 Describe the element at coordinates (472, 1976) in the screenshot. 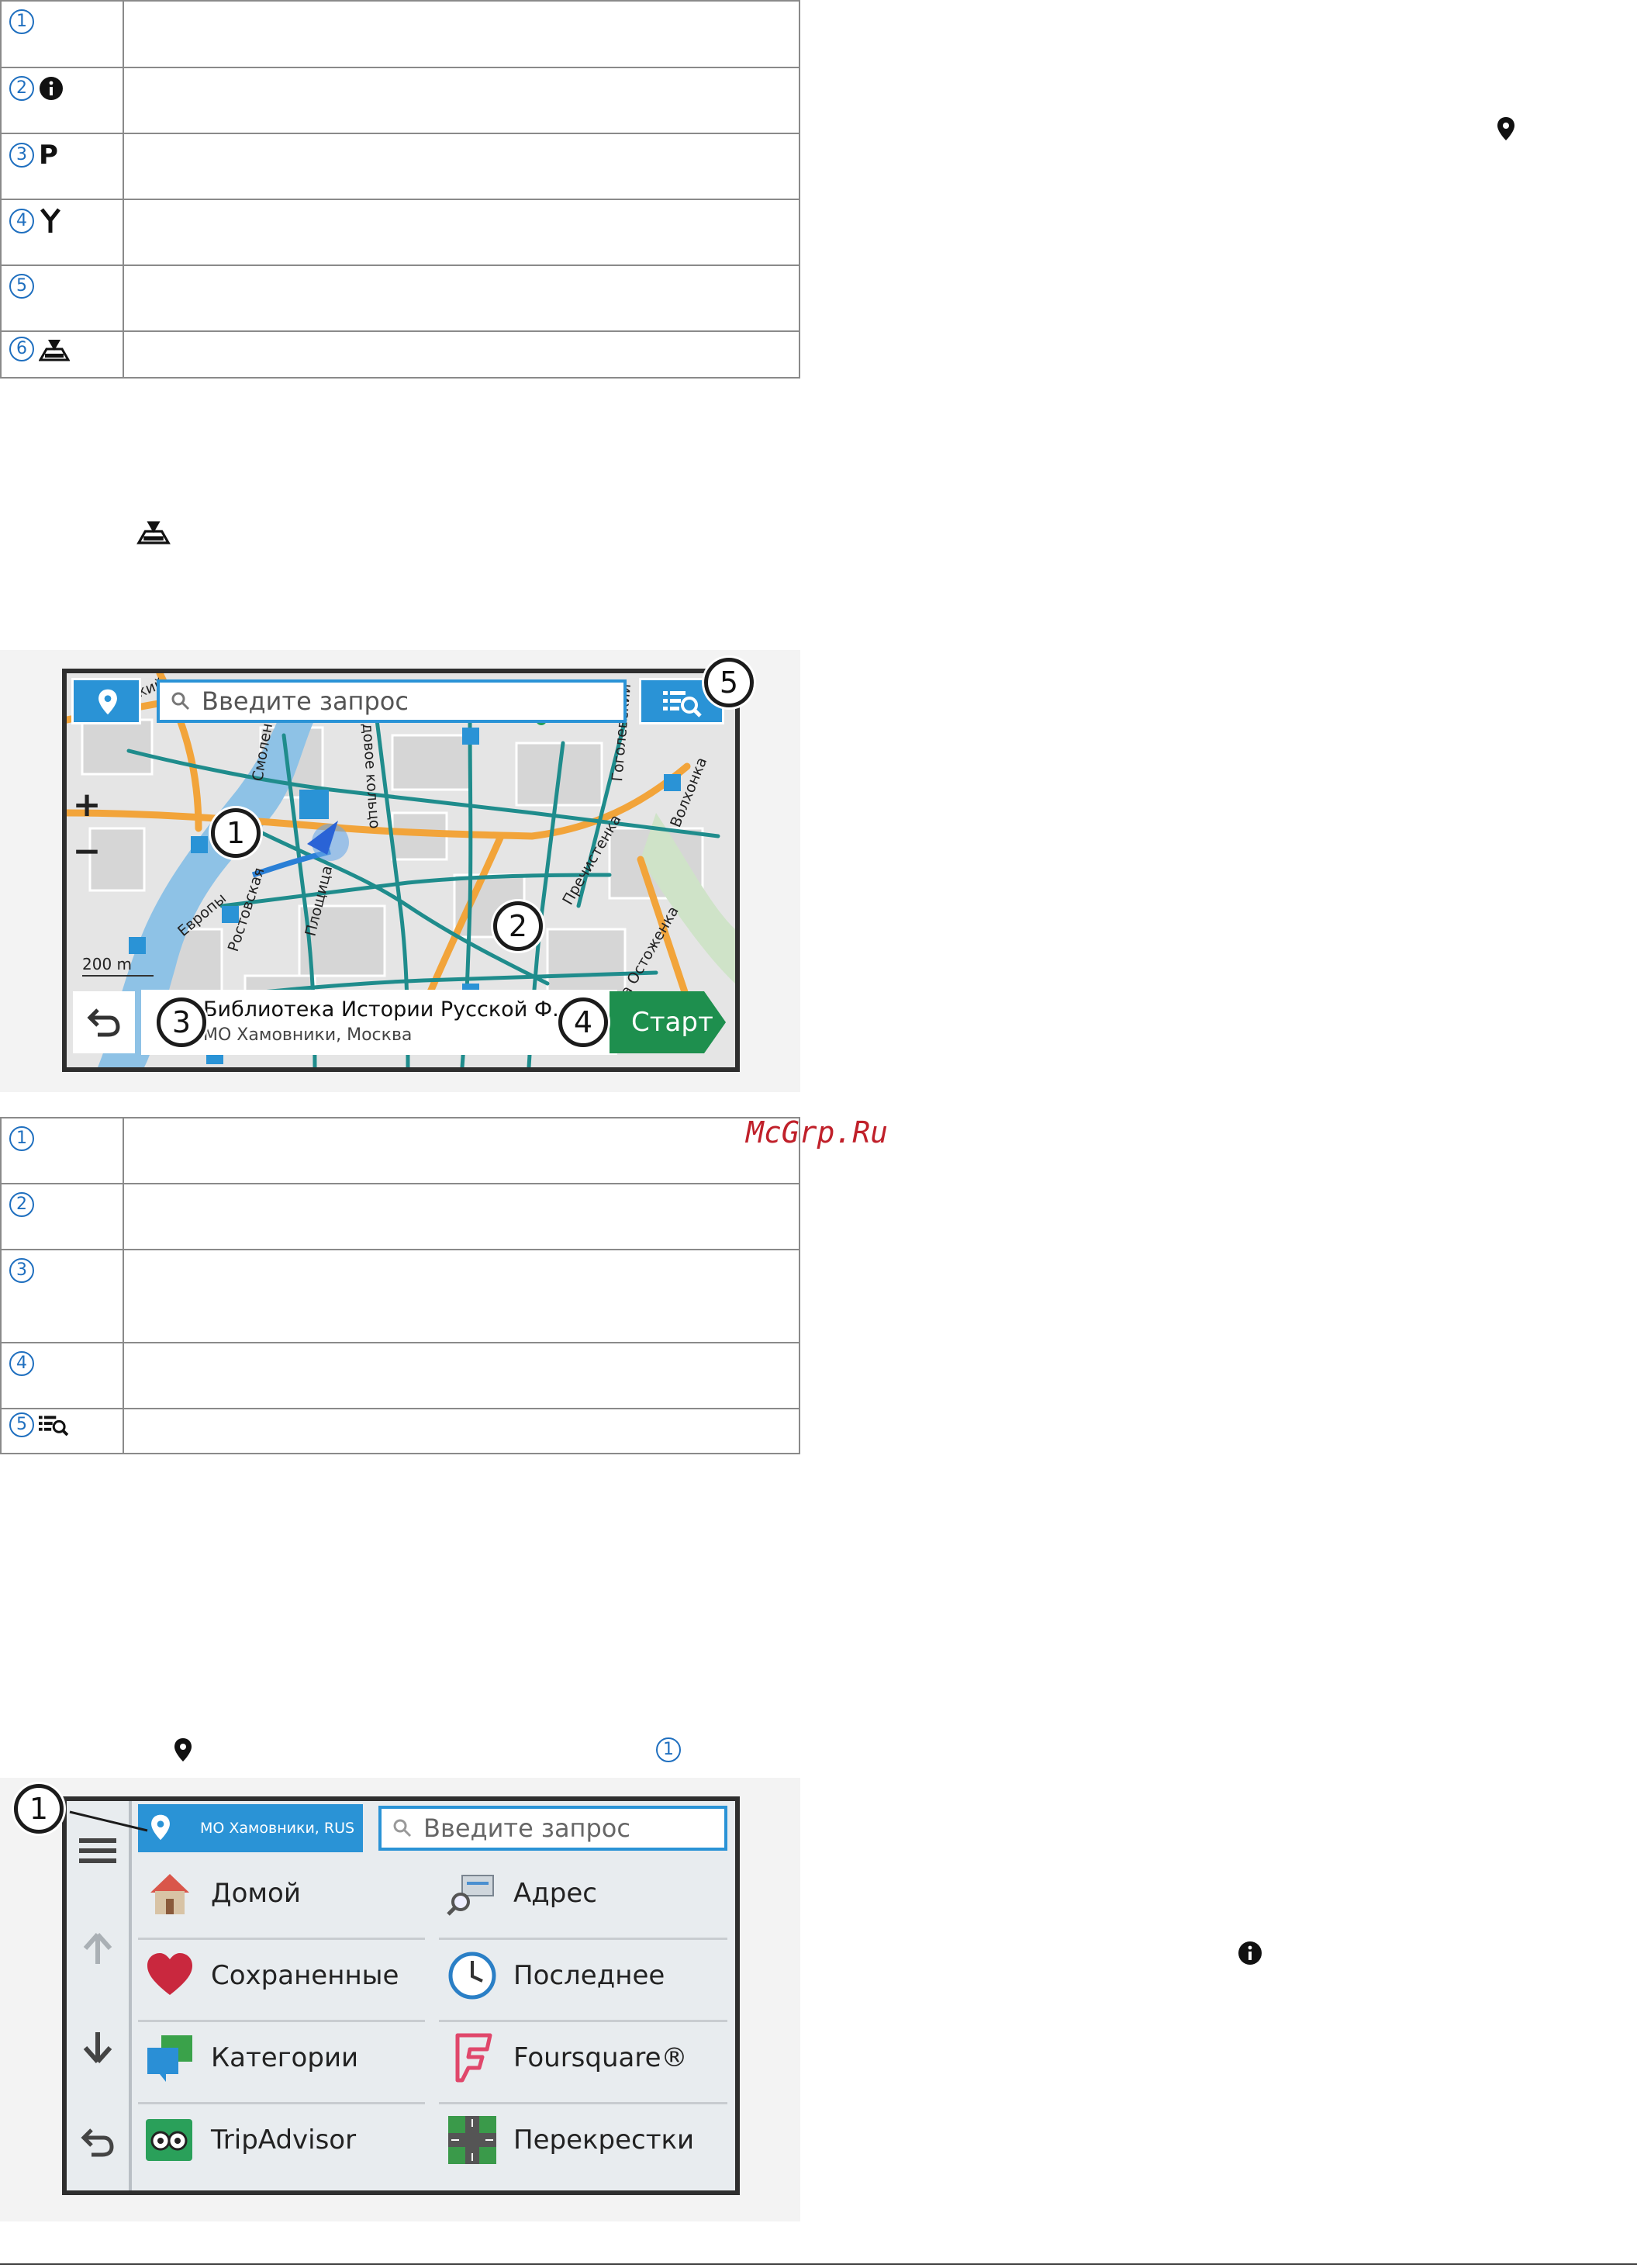

I see `clock-icon` at that location.